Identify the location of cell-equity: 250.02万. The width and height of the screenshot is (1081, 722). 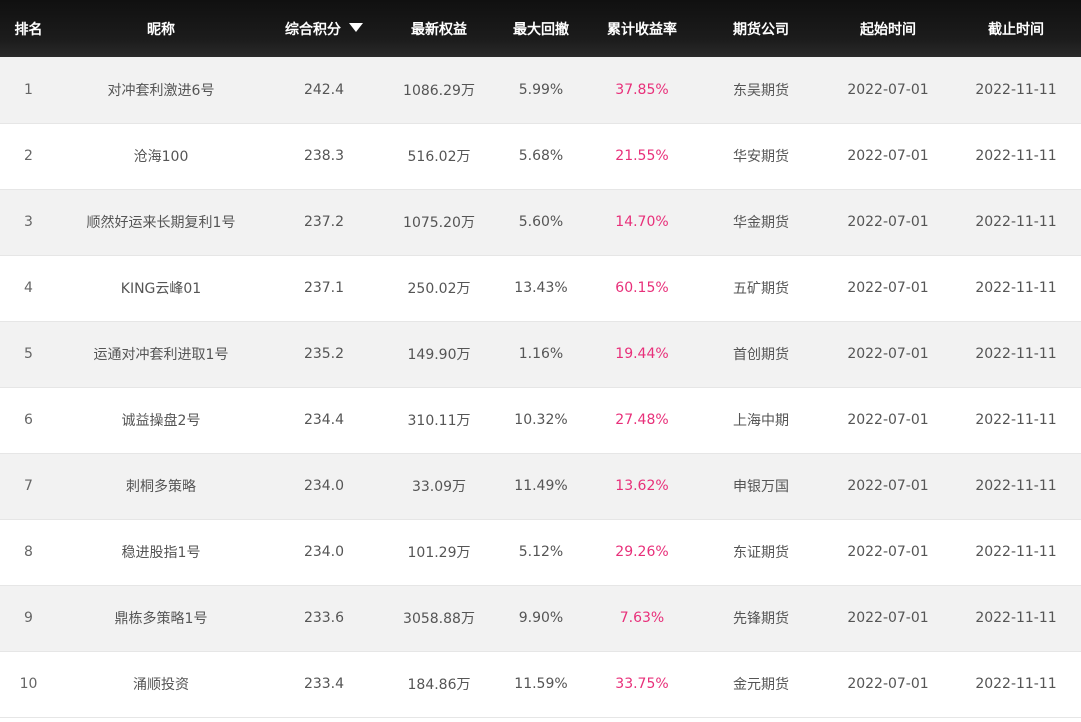
(439, 288).